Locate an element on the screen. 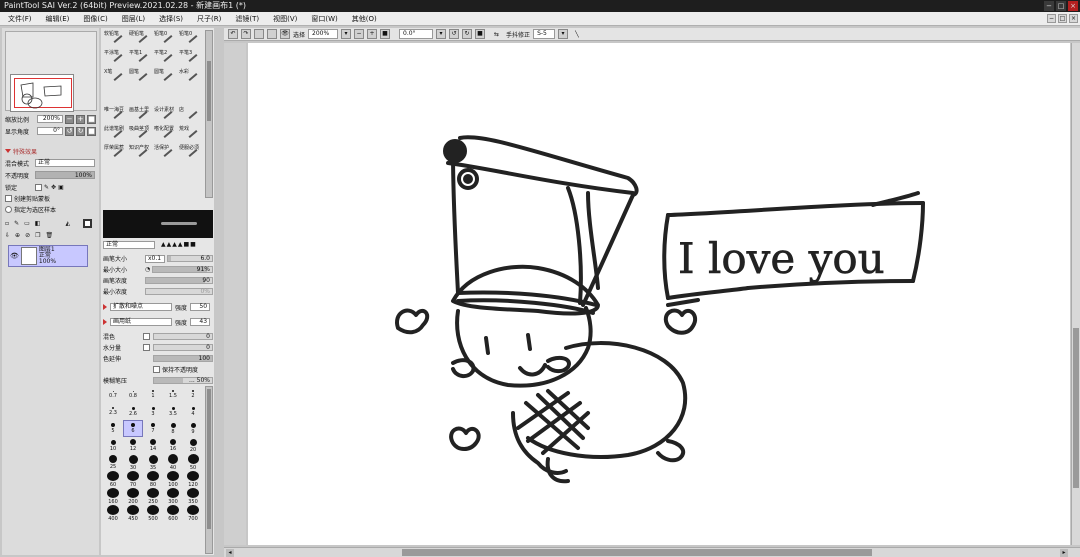 The width and height of the screenshot is (1080, 557). brush-size-preset: 2.3 is located at coordinates (113, 411).